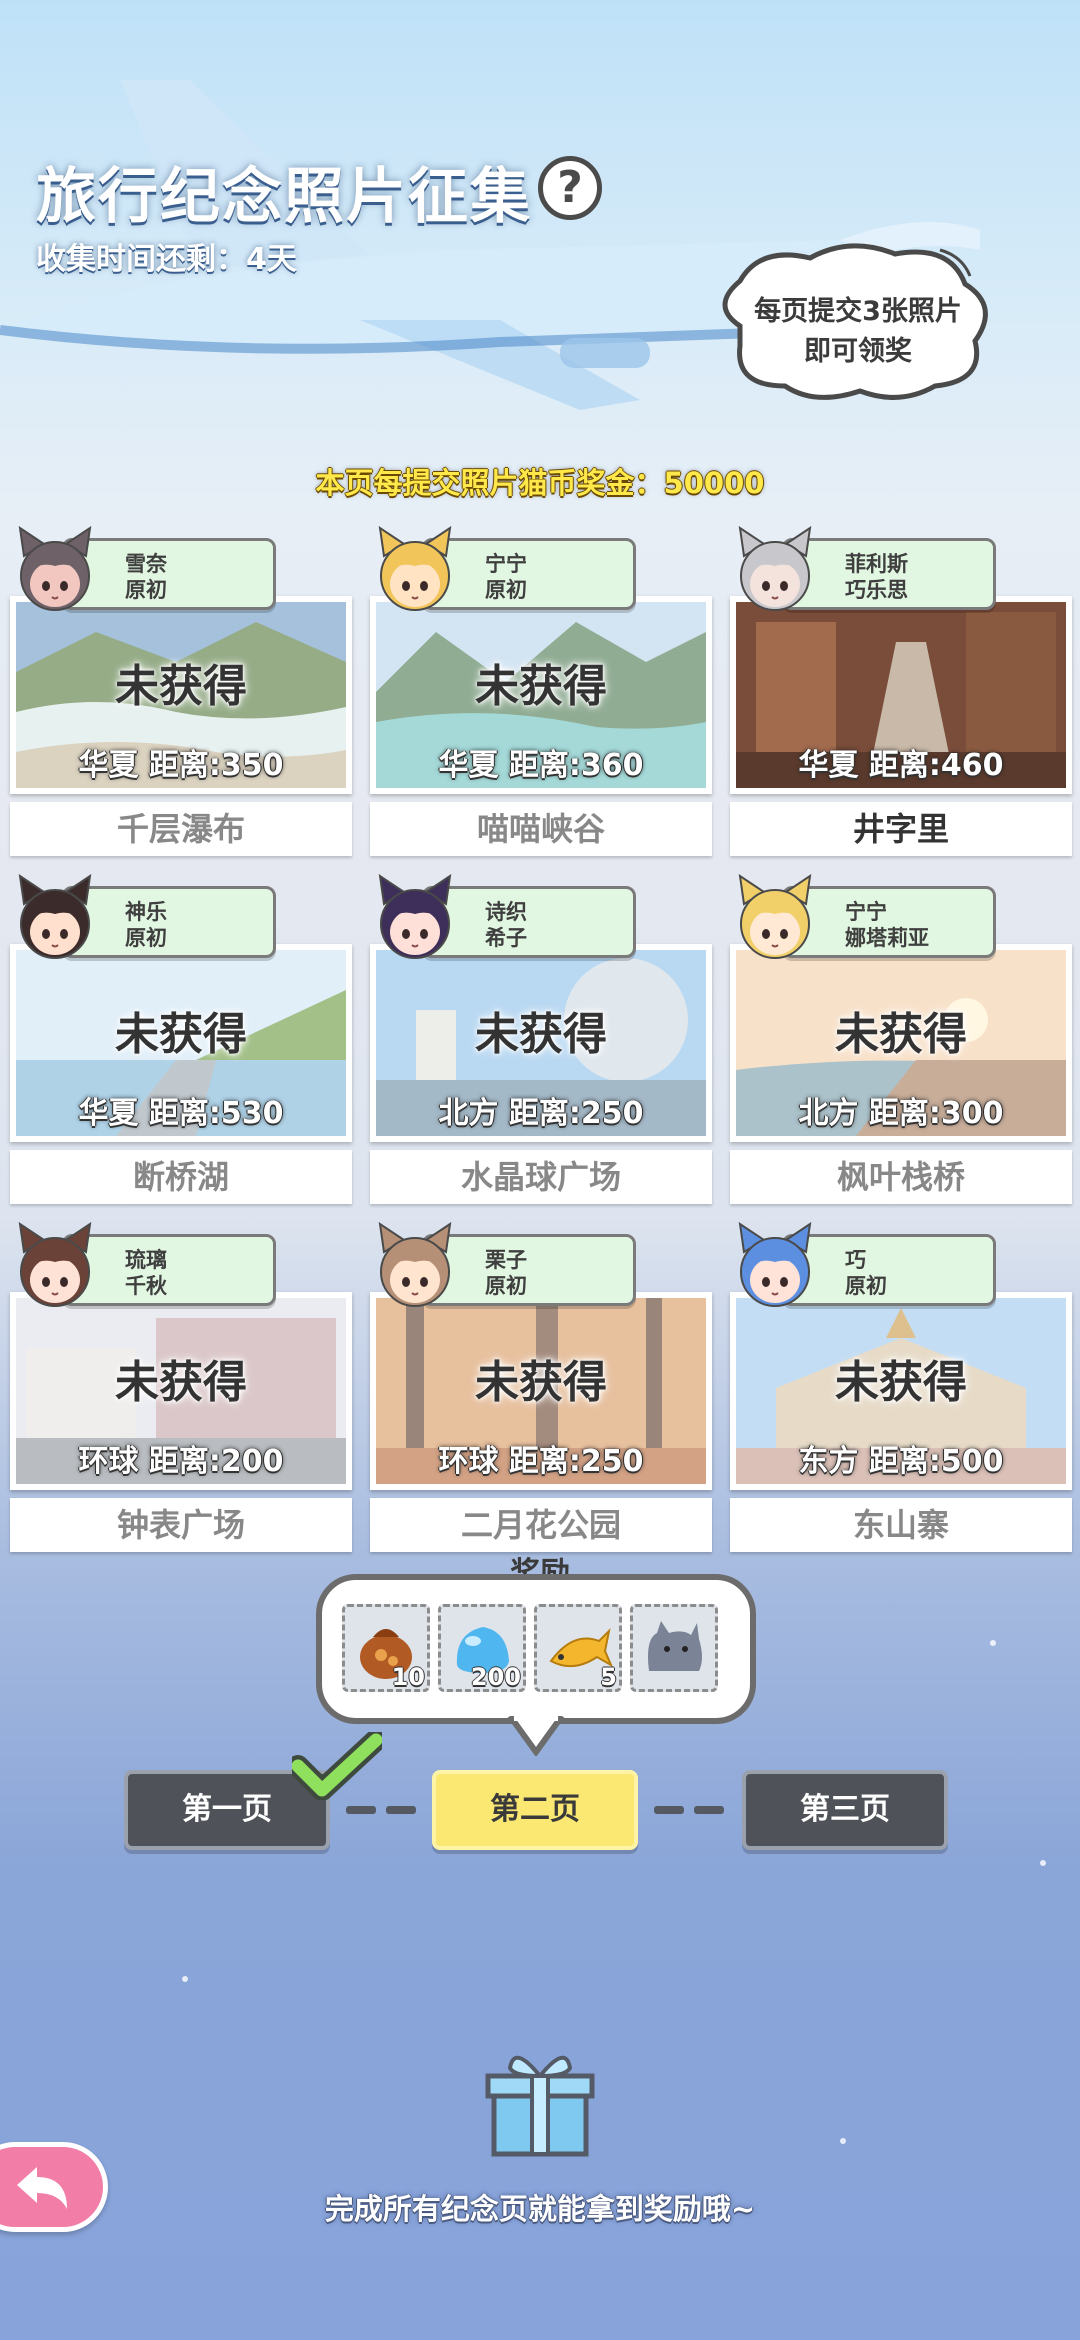  Describe the element at coordinates (181, 1461) in the screenshot. I see `region-distance: 环球 距离:200` at that location.